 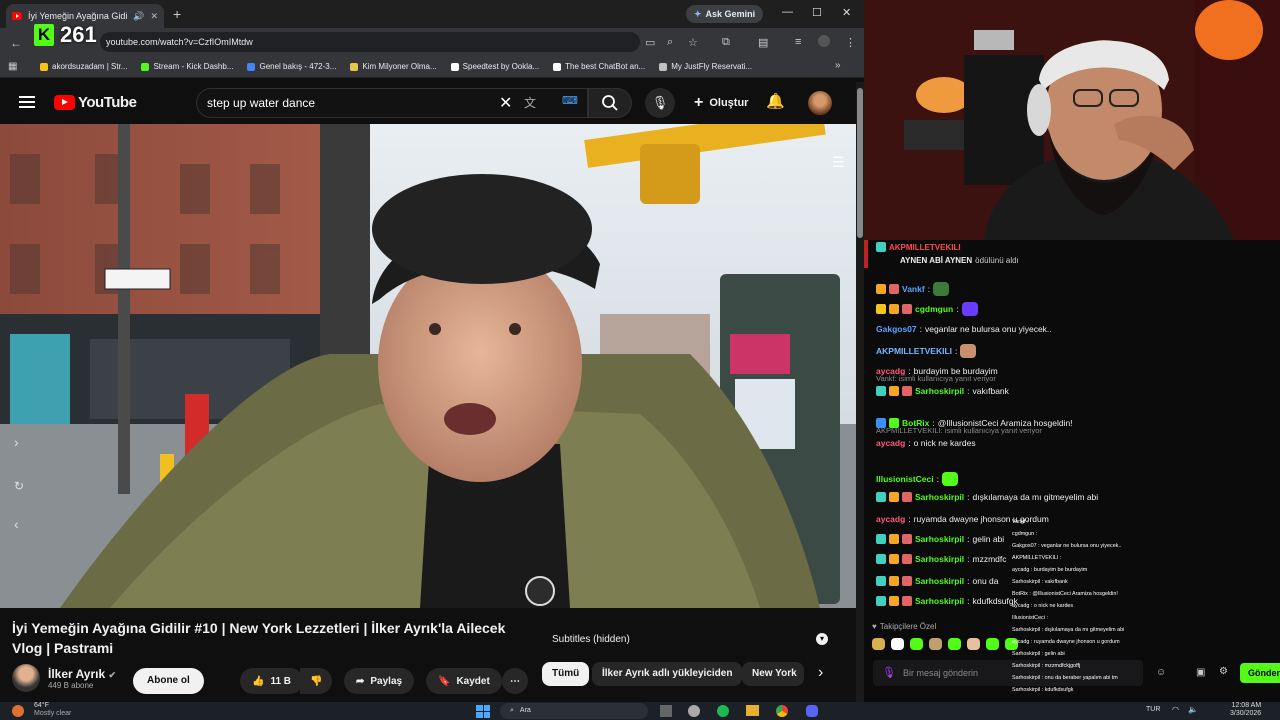 I want to click on discord-icon, so click(x=812, y=711).